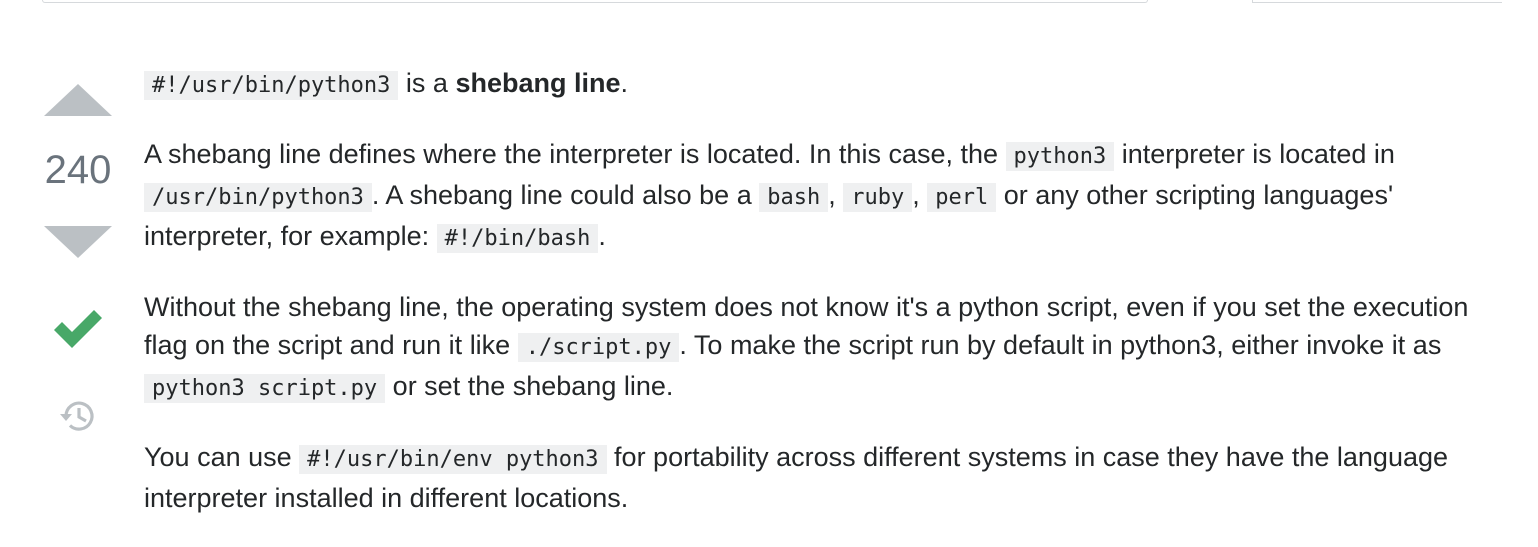 The width and height of the screenshot is (1538, 547). Describe the element at coordinates (222, 457) in the screenshot. I see `text: You can use` at that location.